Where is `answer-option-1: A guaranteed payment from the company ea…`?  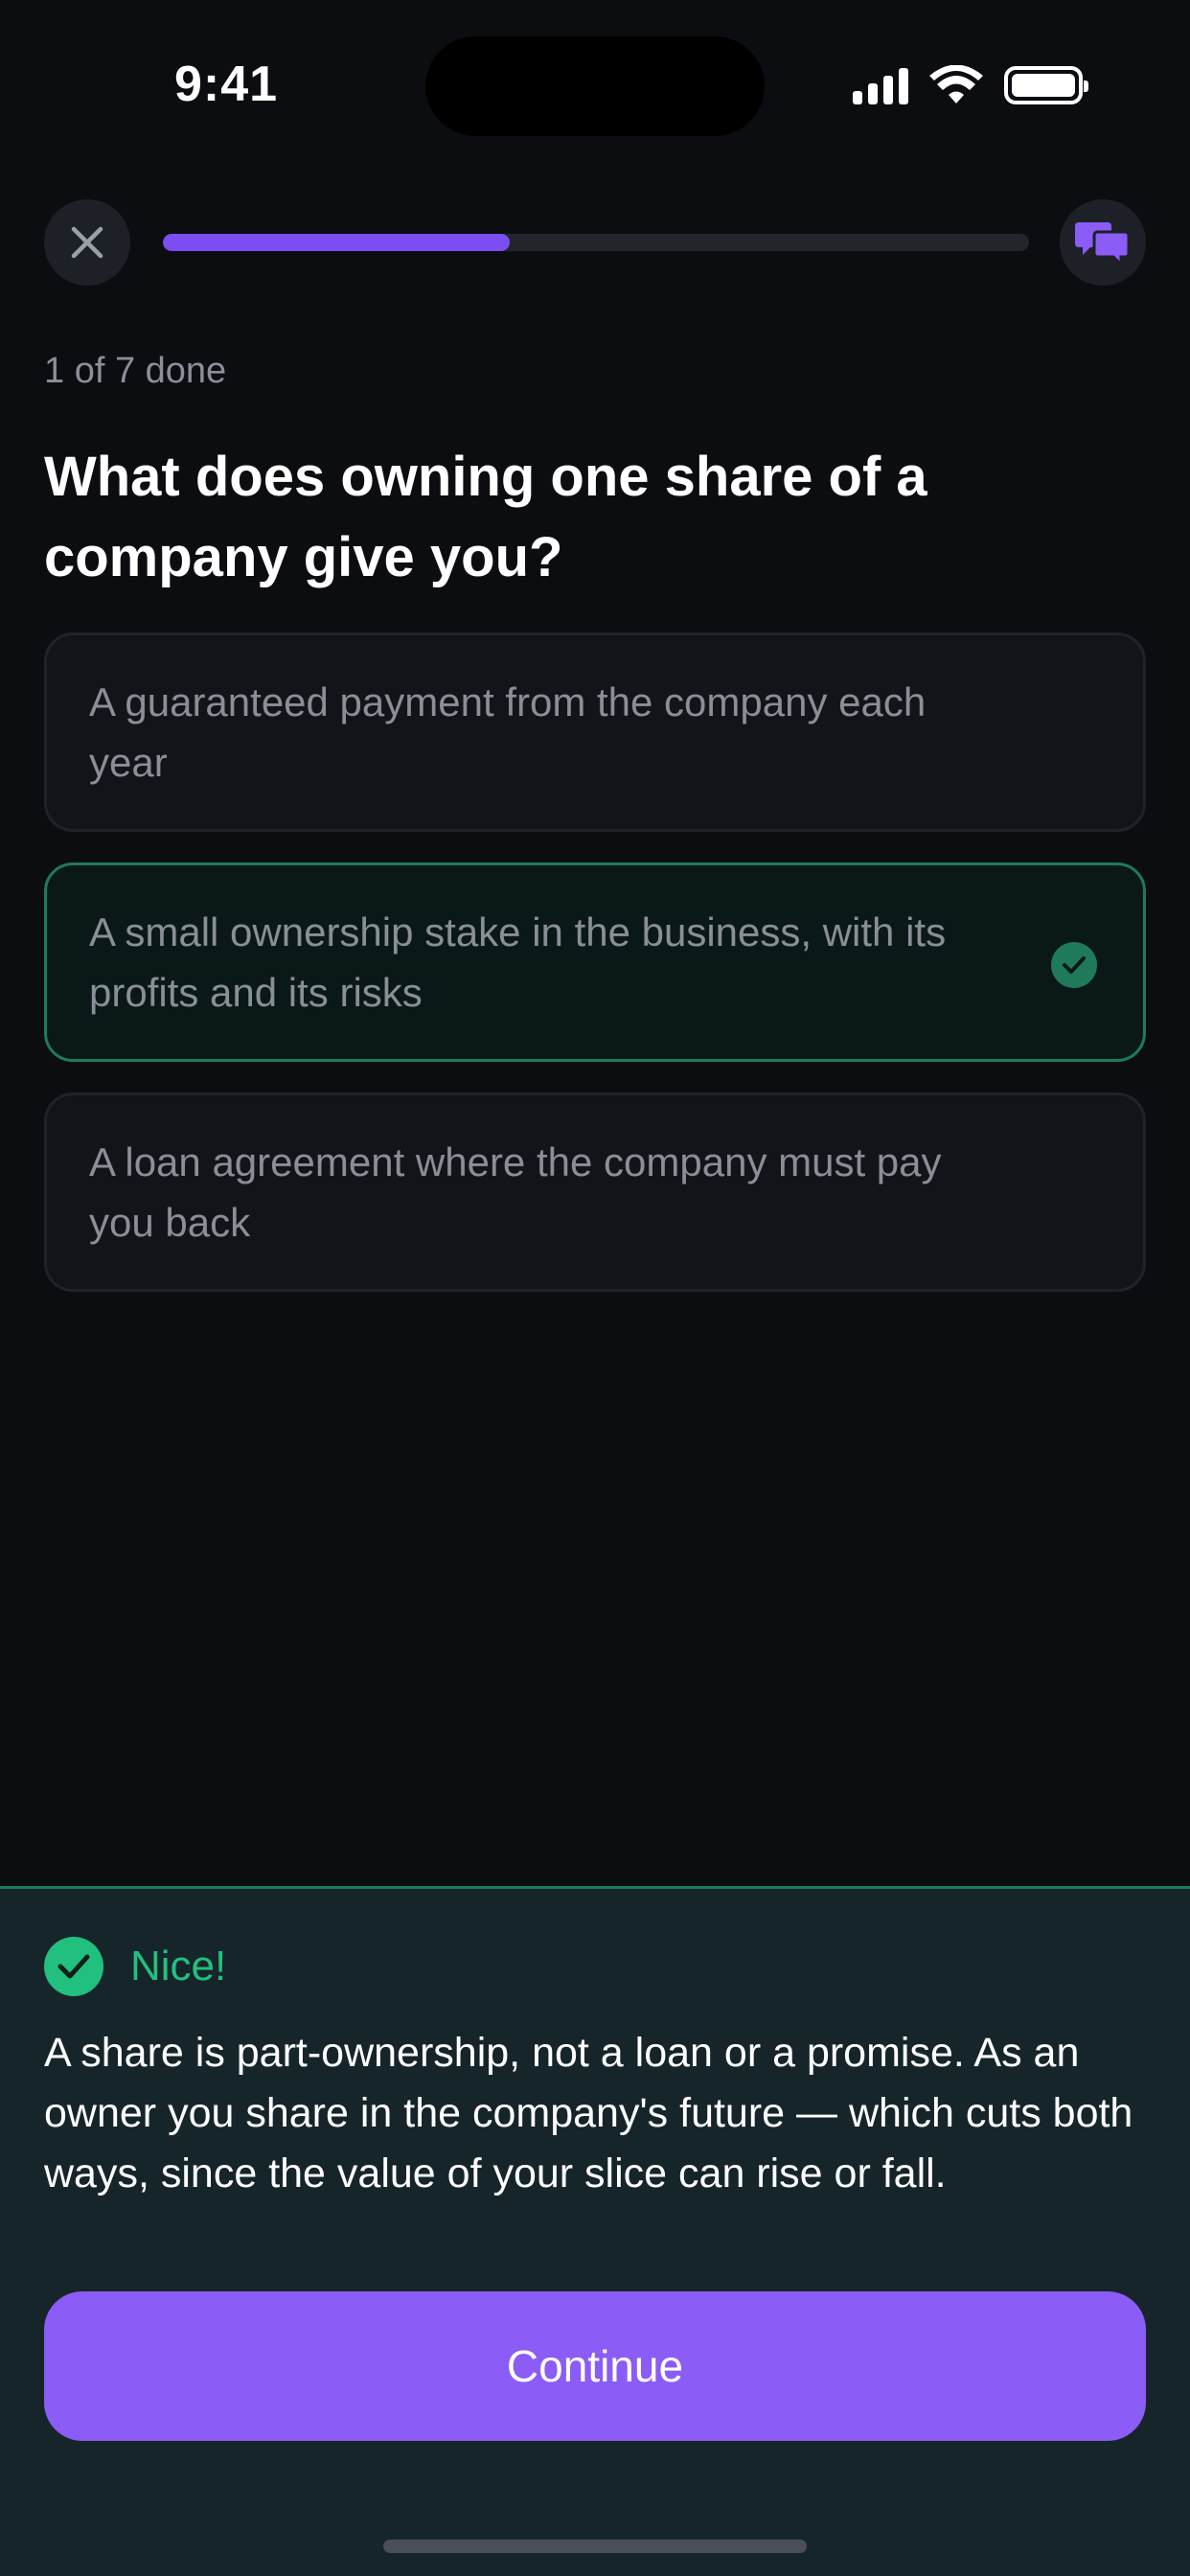 answer-option-1: A guaranteed payment from the company ea… is located at coordinates (595, 732).